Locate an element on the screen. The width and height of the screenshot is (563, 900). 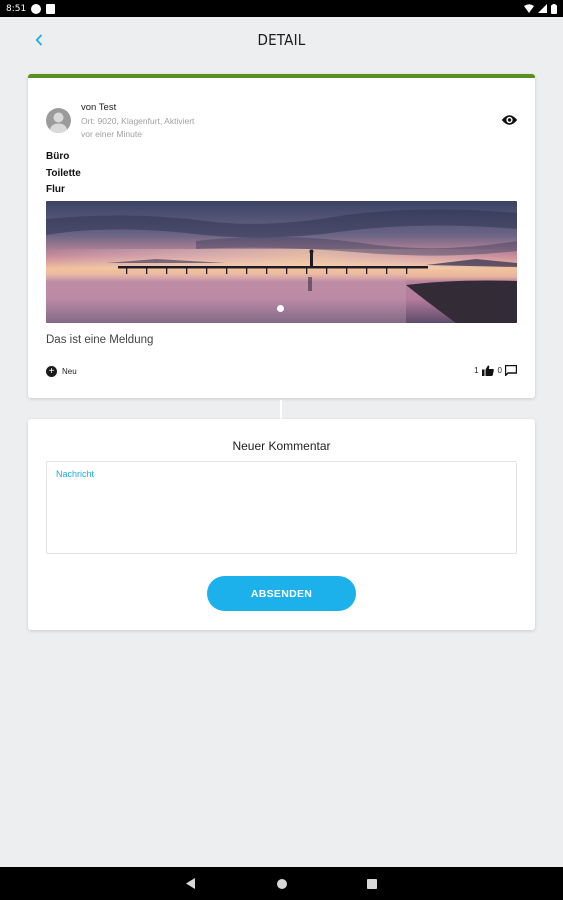
status-time: 8:51 is located at coordinates (16, 8).